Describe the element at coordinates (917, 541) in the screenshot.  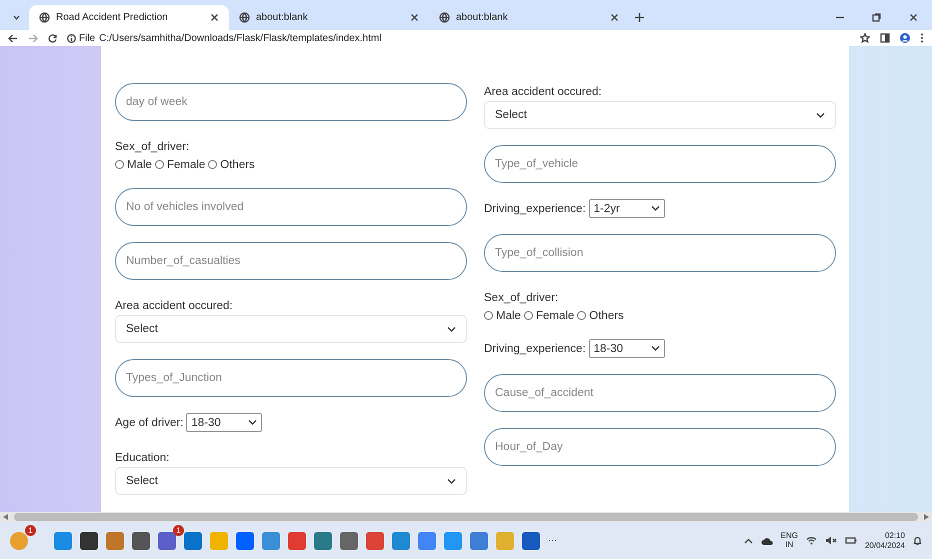
I see `bell-icon` at that location.